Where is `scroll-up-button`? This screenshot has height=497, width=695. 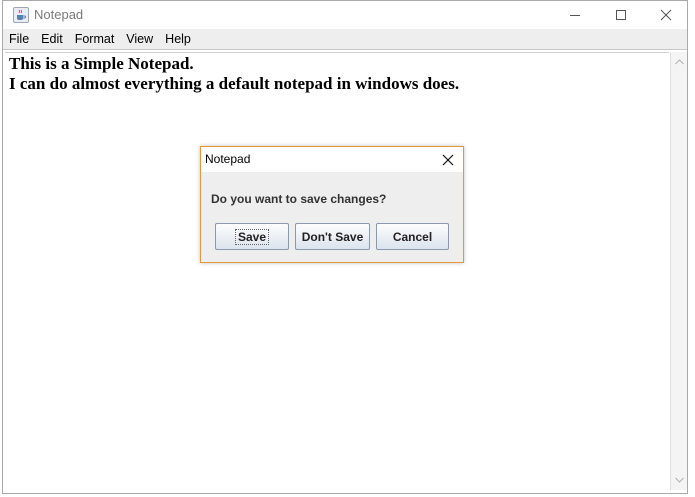
scroll-up-button is located at coordinates (679, 62).